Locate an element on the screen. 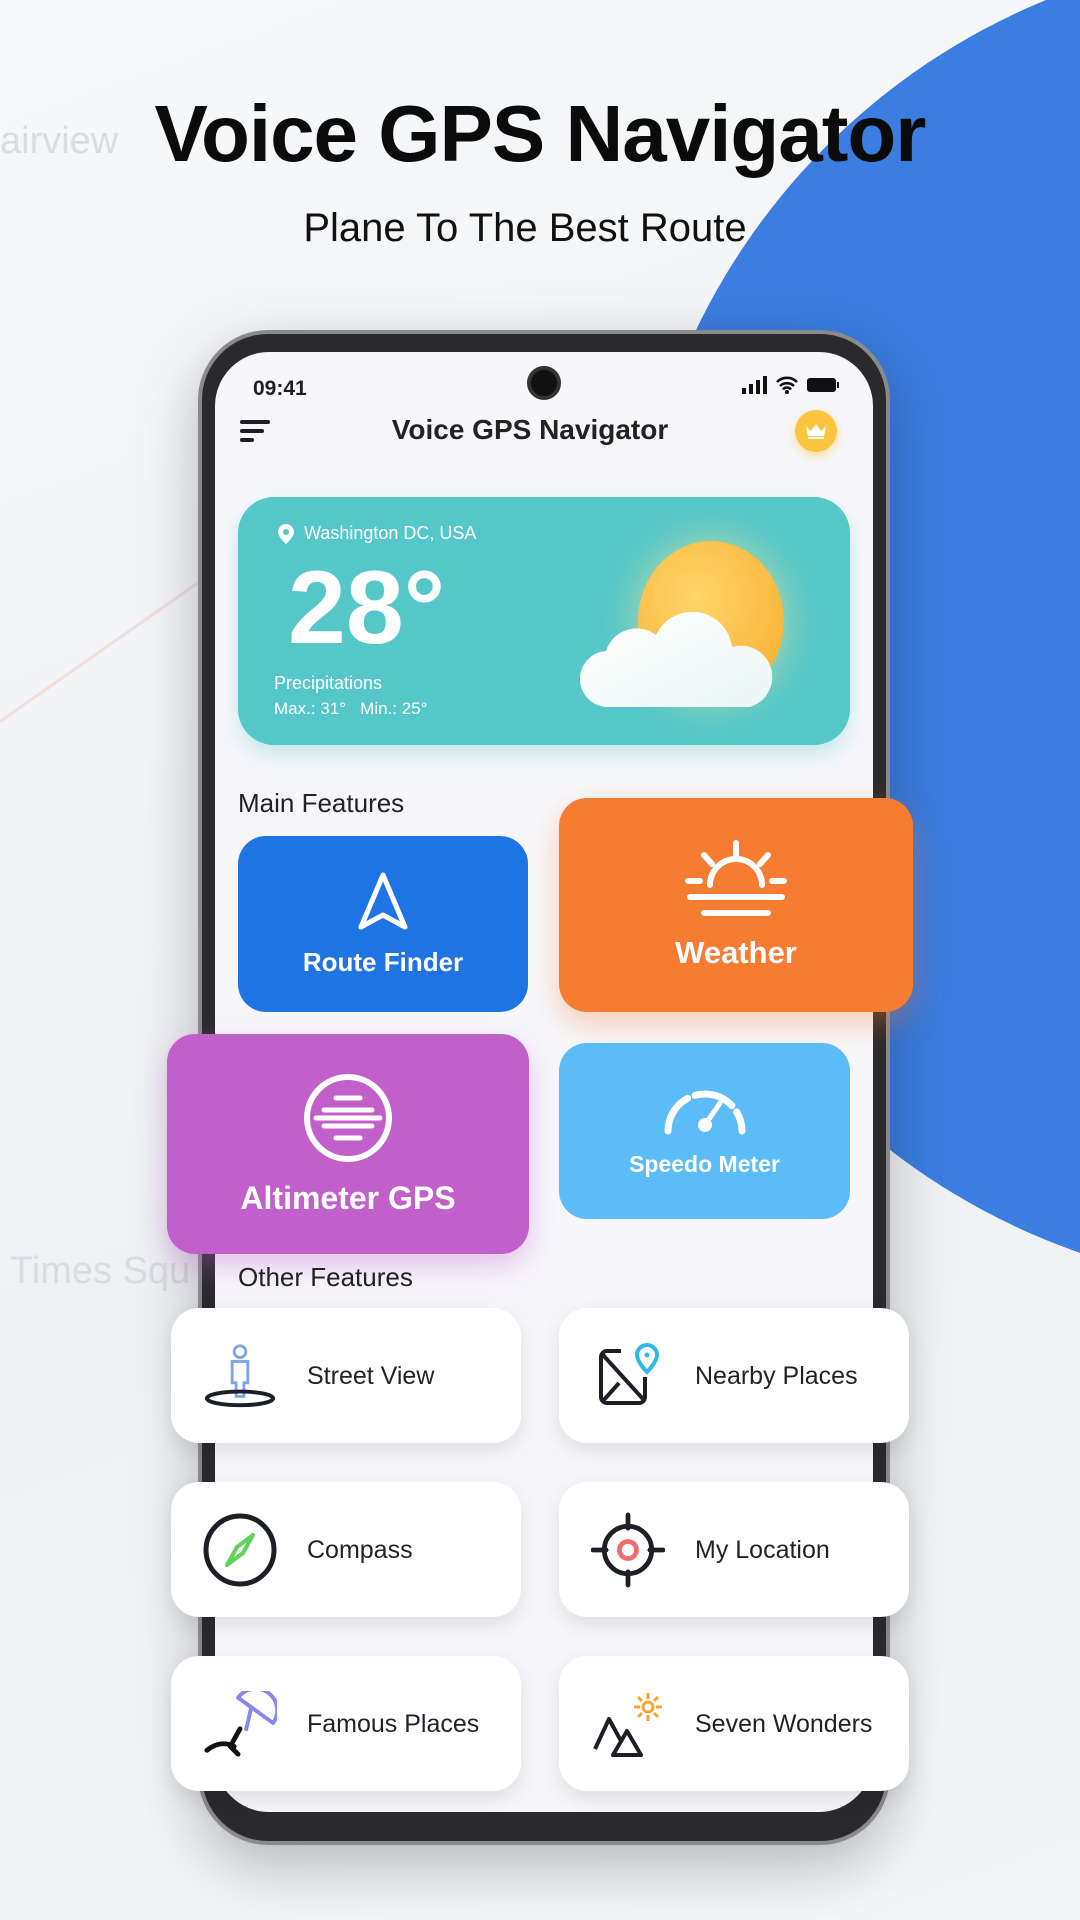 This screenshot has height=1920, width=1080. street-view-button: Street View is located at coordinates (346, 1375).